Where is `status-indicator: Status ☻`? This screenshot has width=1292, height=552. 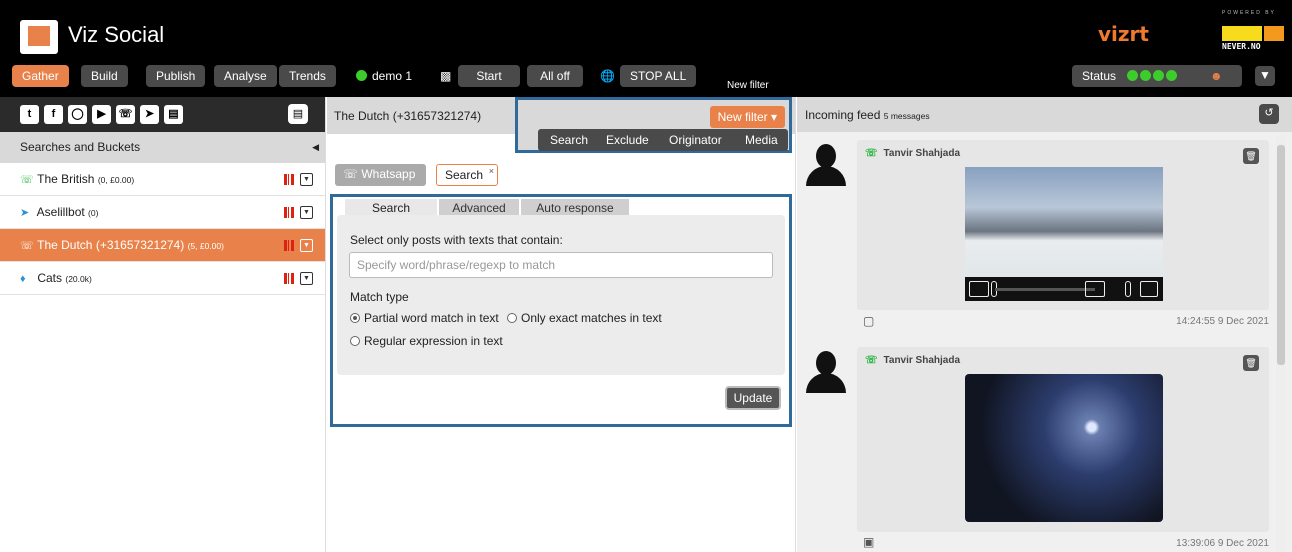
status-indicator: Status ☻ is located at coordinates (1157, 76).